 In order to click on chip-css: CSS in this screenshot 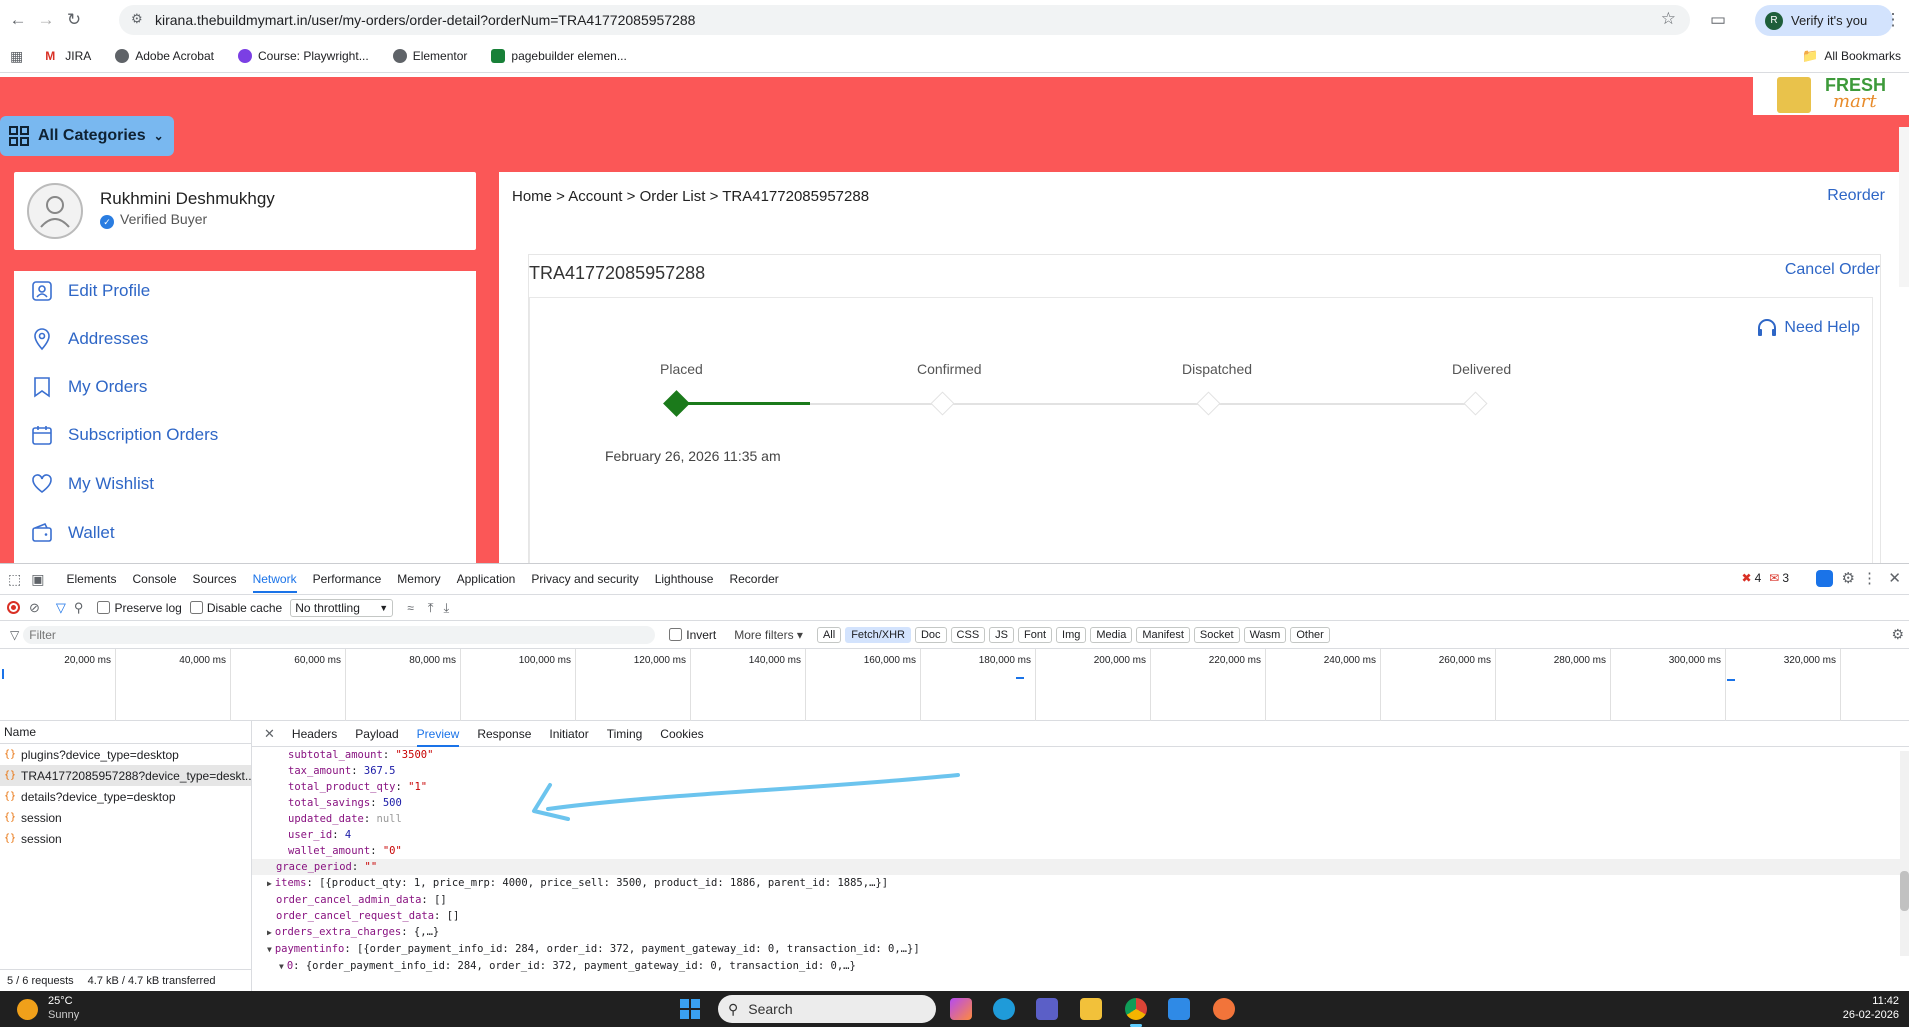, I will do `click(968, 634)`.